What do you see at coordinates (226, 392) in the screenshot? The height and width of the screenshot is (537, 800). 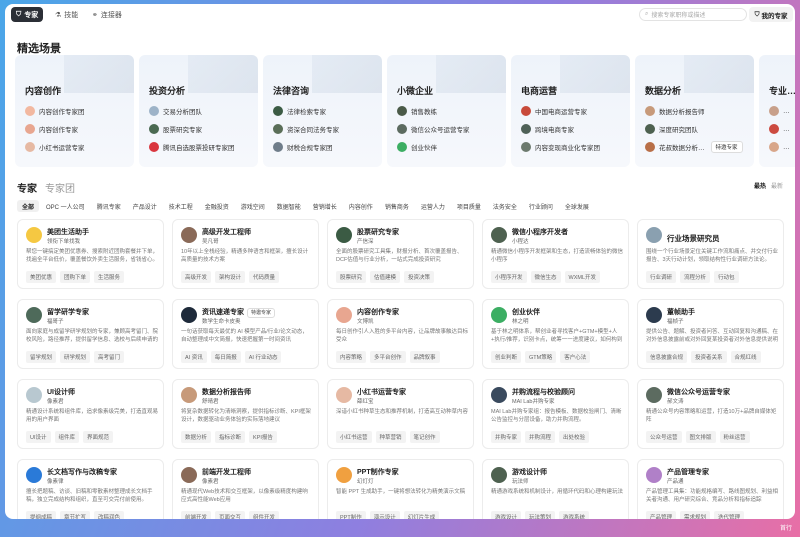 I see `expert-name-text: 数据分析报告师` at bounding box center [226, 392].